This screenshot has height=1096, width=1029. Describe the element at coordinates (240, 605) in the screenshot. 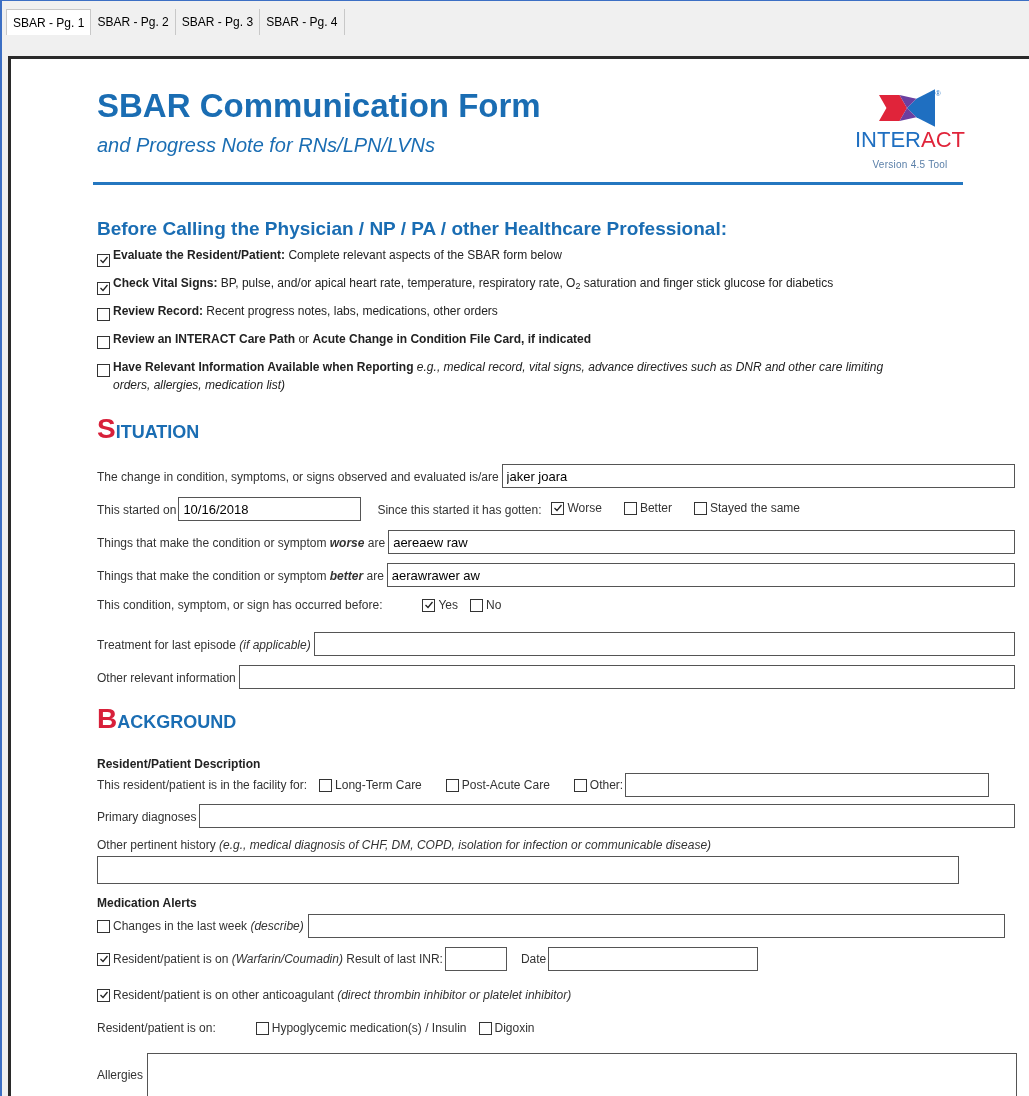

I see `field-label: This condition, symptom, or sign has occurred before:` at that location.